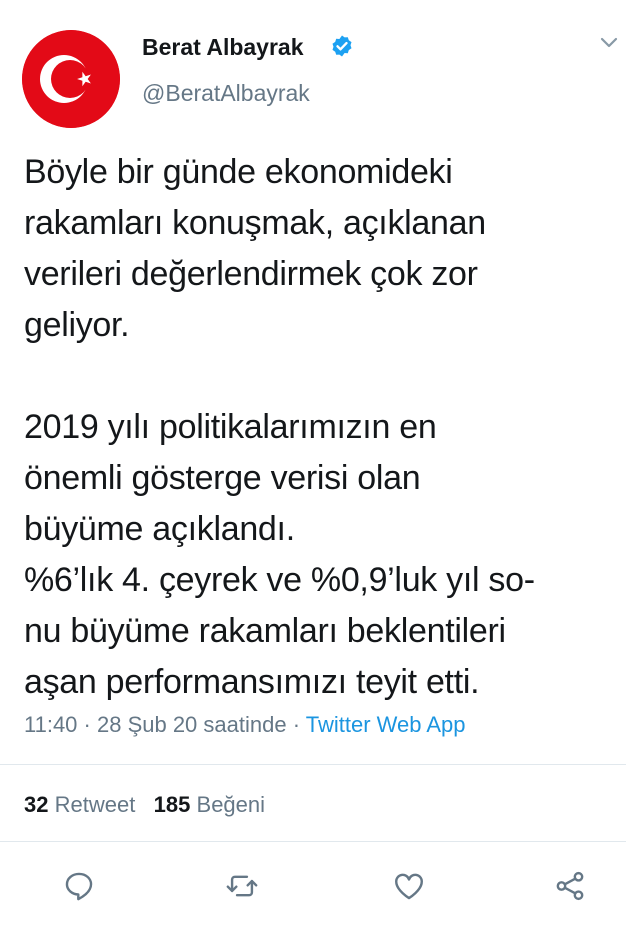 This screenshot has width=626, height=930. I want to click on engagement-stats: 32 Retweet 185 Beğeni, so click(144, 805).